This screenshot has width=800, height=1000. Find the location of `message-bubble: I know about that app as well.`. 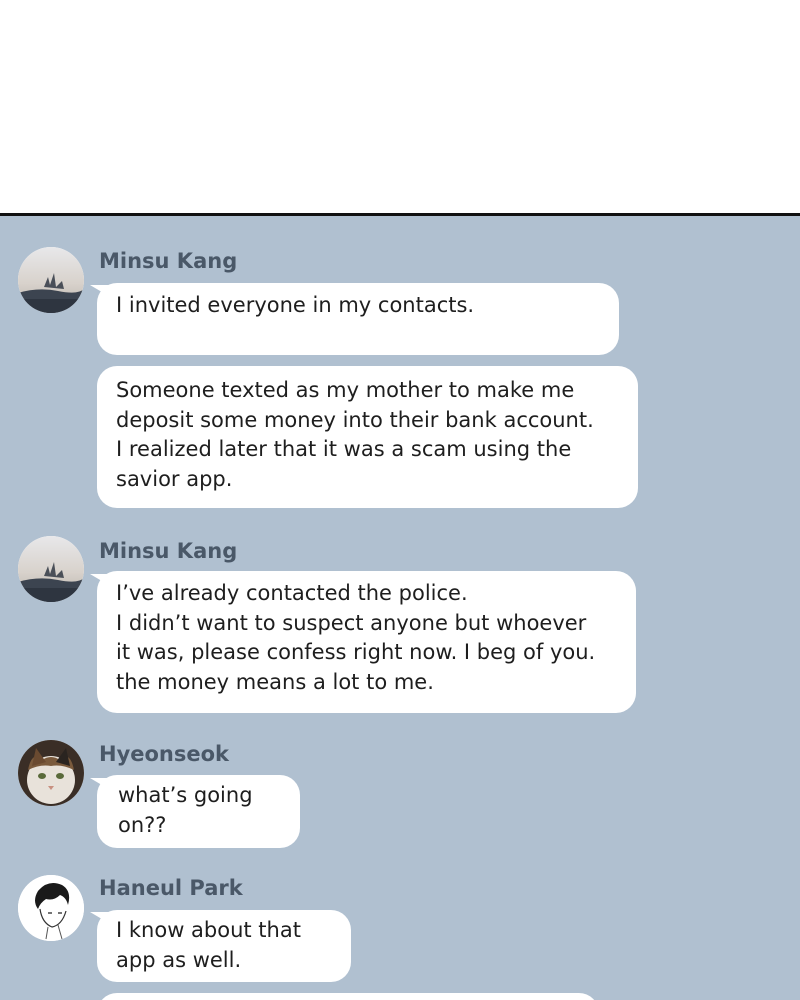

message-bubble: I know about that app as well. is located at coordinates (224, 946).